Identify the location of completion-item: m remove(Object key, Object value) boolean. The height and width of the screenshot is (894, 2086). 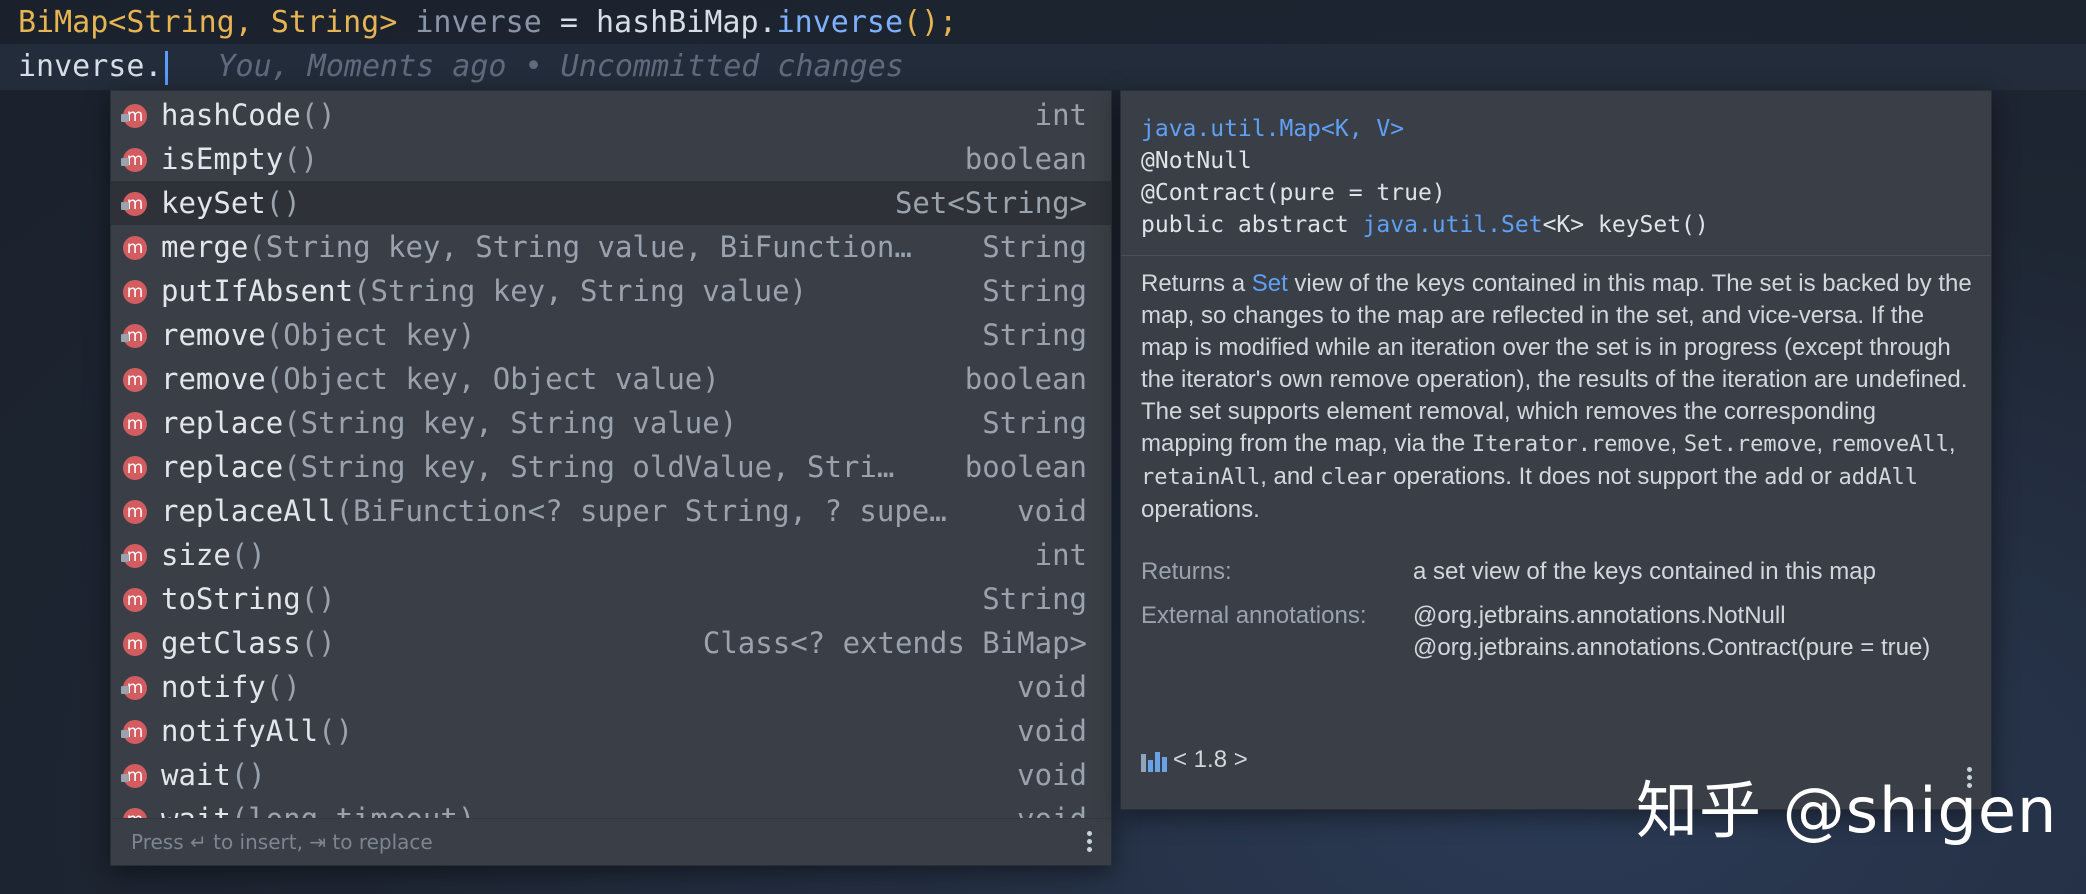
(611, 379).